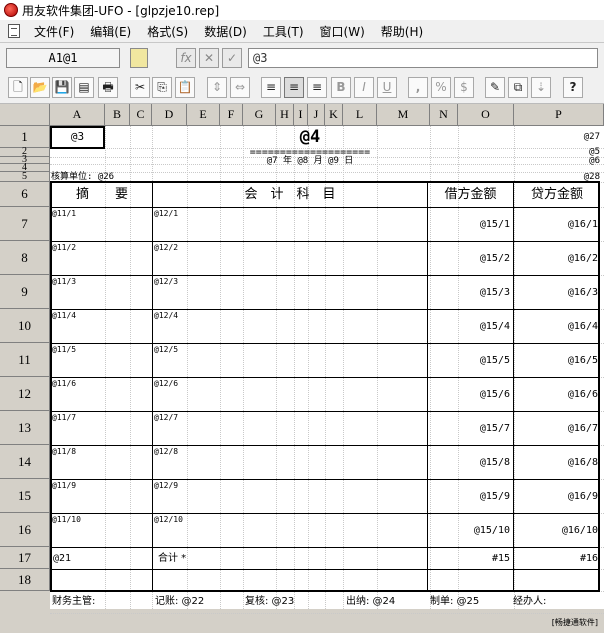 The width and height of the screenshot is (604, 633). I want to click on row-header: 16, so click(25, 530).